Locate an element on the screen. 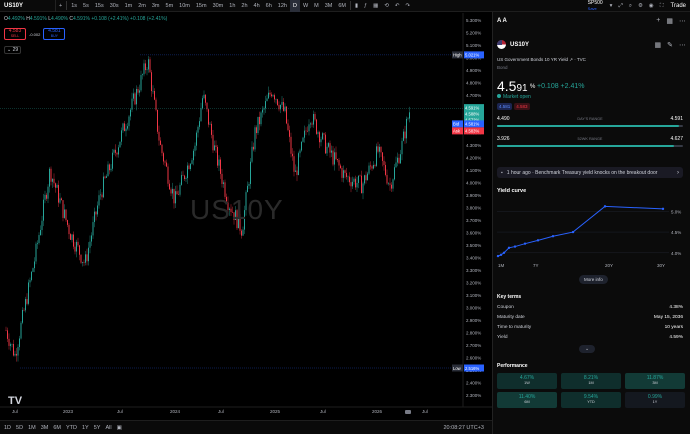 The width and height of the screenshot is (690, 434). price-axis-label: 4.100% is located at coordinates (473, 170).